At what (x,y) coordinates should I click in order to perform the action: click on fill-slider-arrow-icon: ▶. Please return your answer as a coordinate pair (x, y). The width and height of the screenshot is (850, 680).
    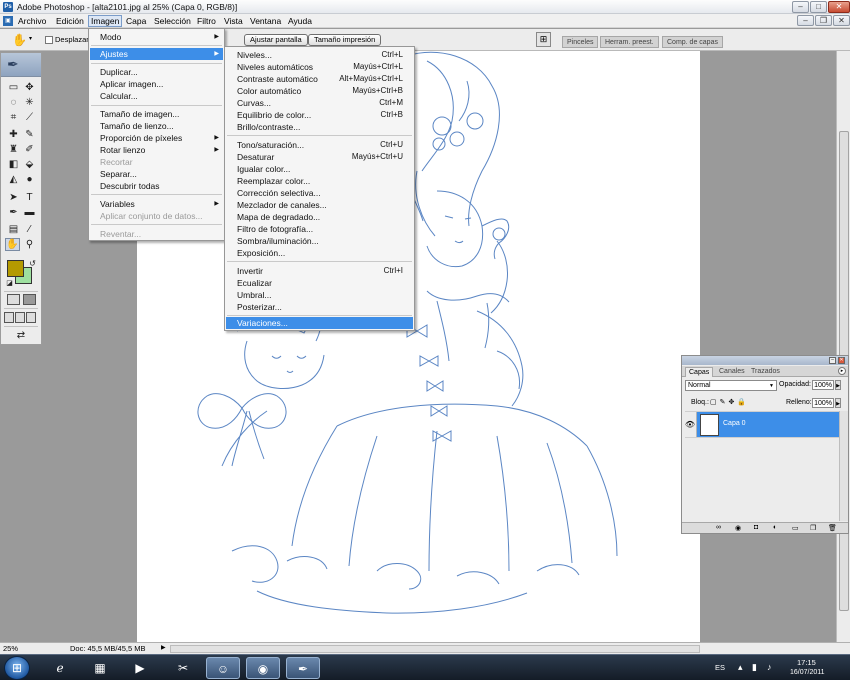
    Looking at the image, I should click on (838, 403).